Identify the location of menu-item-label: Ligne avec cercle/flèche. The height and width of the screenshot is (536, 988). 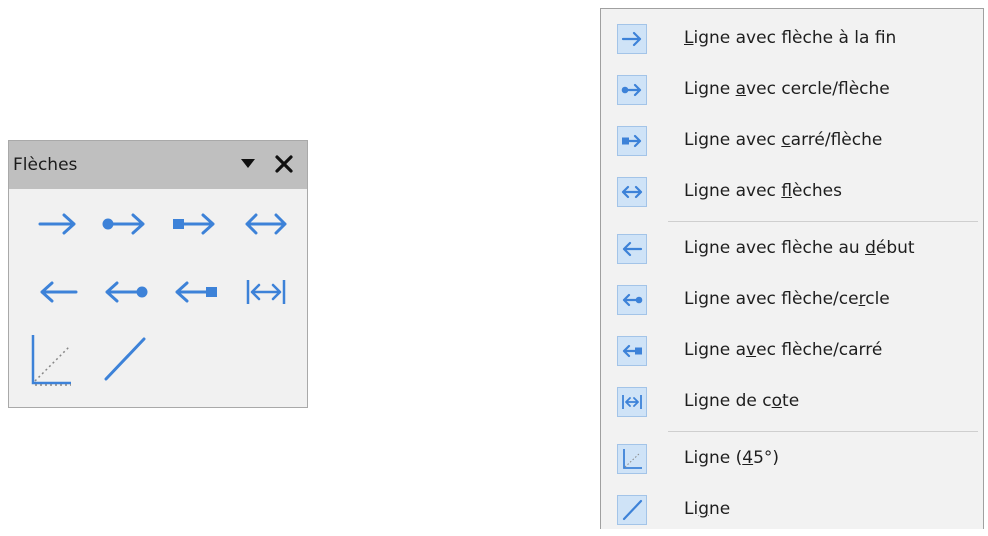
(787, 89).